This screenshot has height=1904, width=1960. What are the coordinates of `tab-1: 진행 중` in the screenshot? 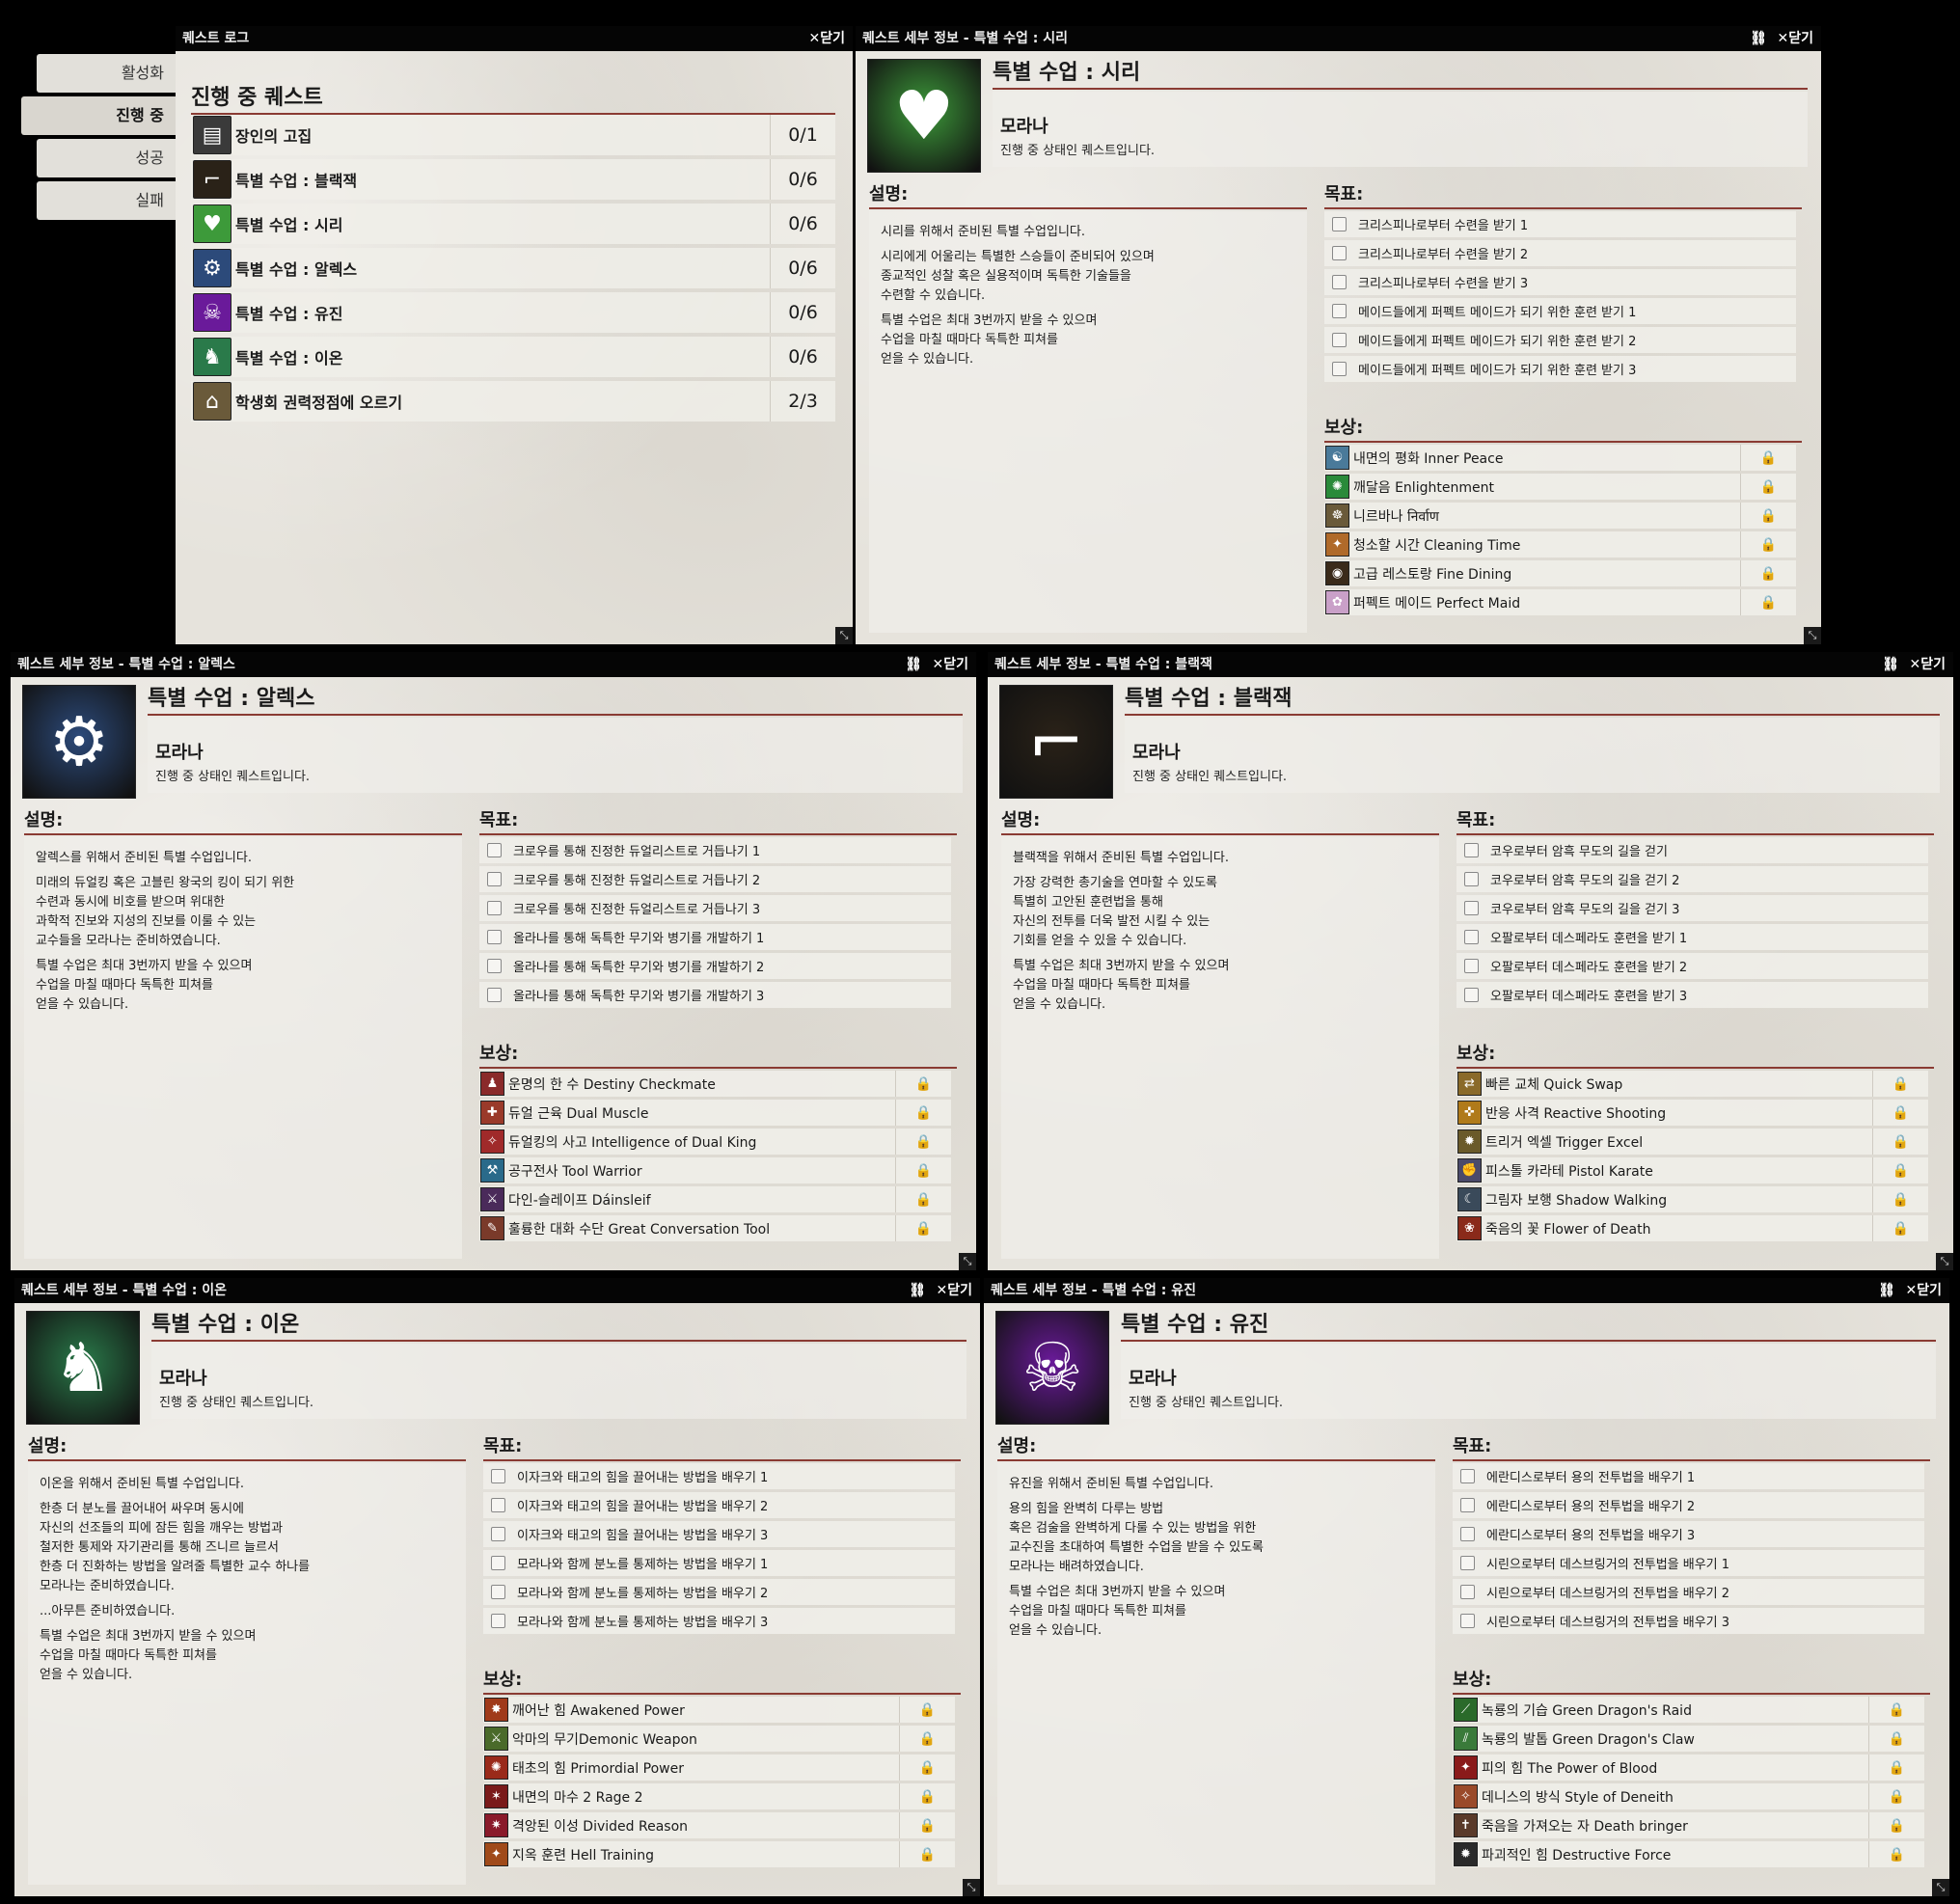 It's located at (98, 116).